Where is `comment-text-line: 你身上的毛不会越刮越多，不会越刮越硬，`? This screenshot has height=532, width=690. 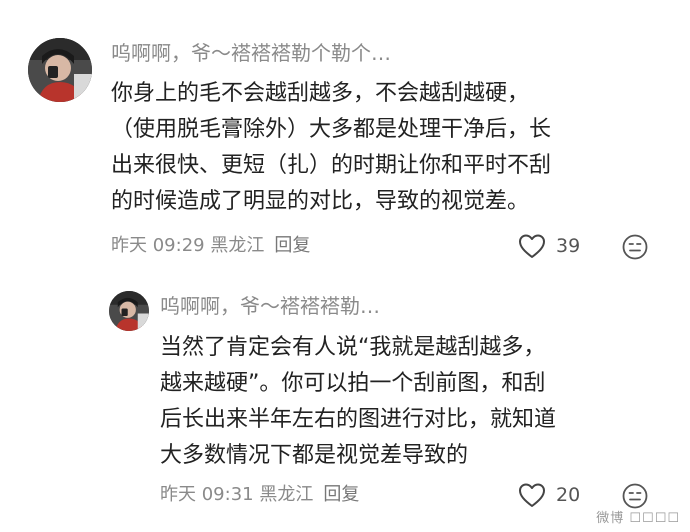 comment-text-line: 你身上的毛不会越刮越多，不会越刮越硬， is located at coordinates (320, 93).